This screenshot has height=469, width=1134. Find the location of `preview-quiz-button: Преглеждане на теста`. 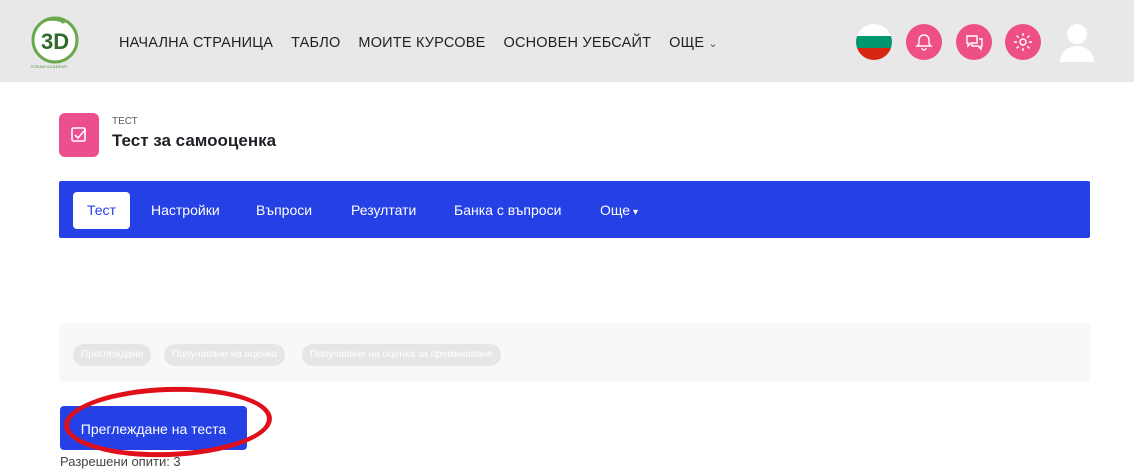

preview-quiz-button: Преглеждане на теста is located at coordinates (153, 428).